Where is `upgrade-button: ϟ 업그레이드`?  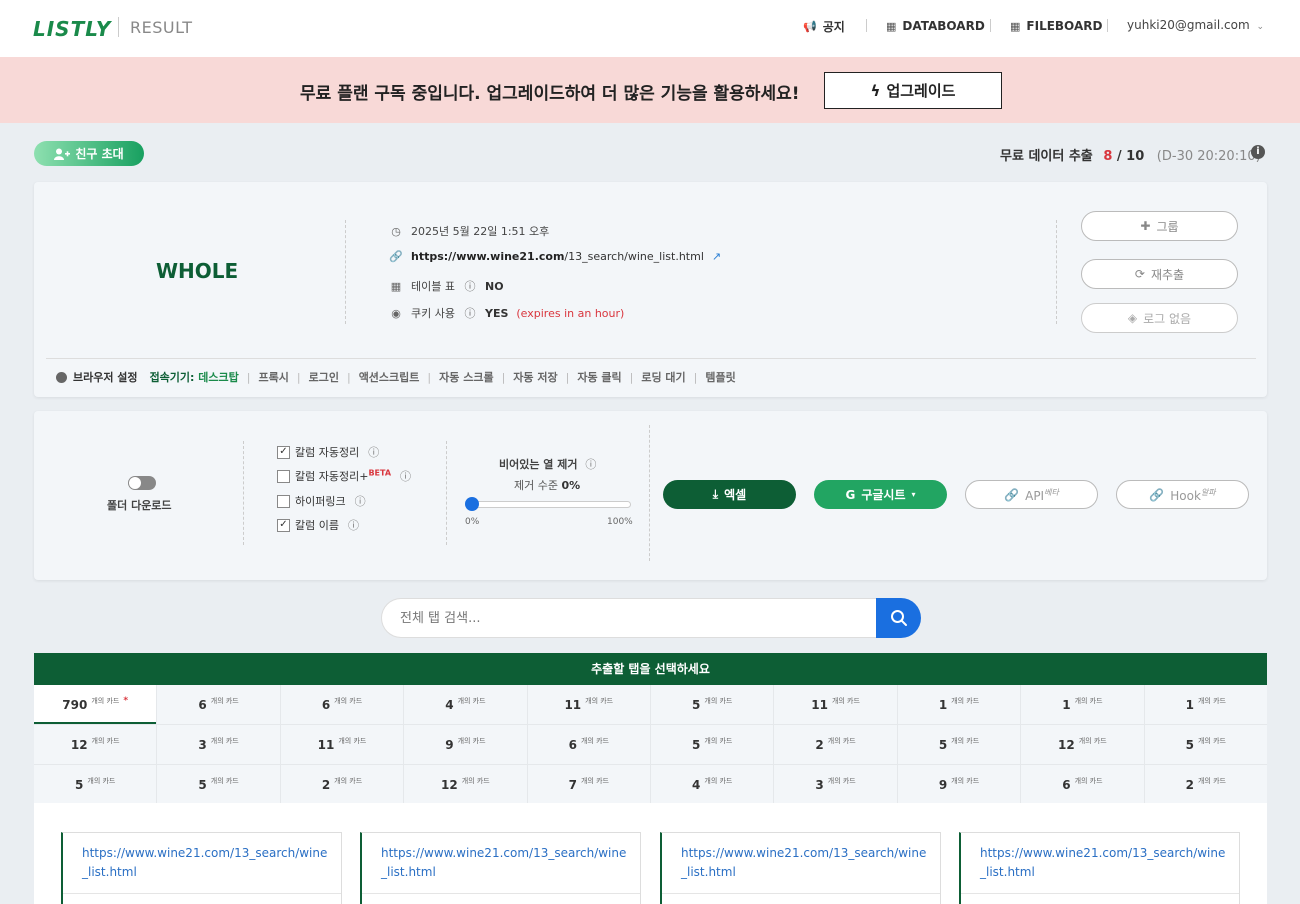
upgrade-button: ϟ 업그레이드 is located at coordinates (913, 90).